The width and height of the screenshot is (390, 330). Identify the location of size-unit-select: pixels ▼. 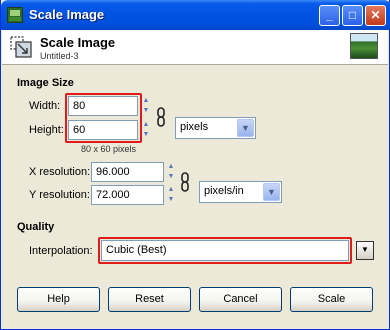
(215, 128).